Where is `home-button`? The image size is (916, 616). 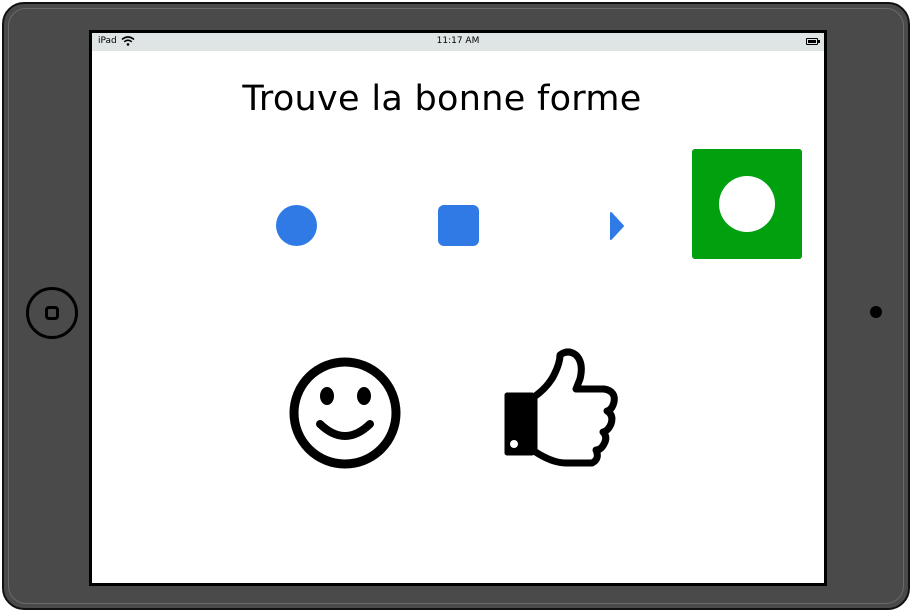
home-button is located at coordinates (52, 313).